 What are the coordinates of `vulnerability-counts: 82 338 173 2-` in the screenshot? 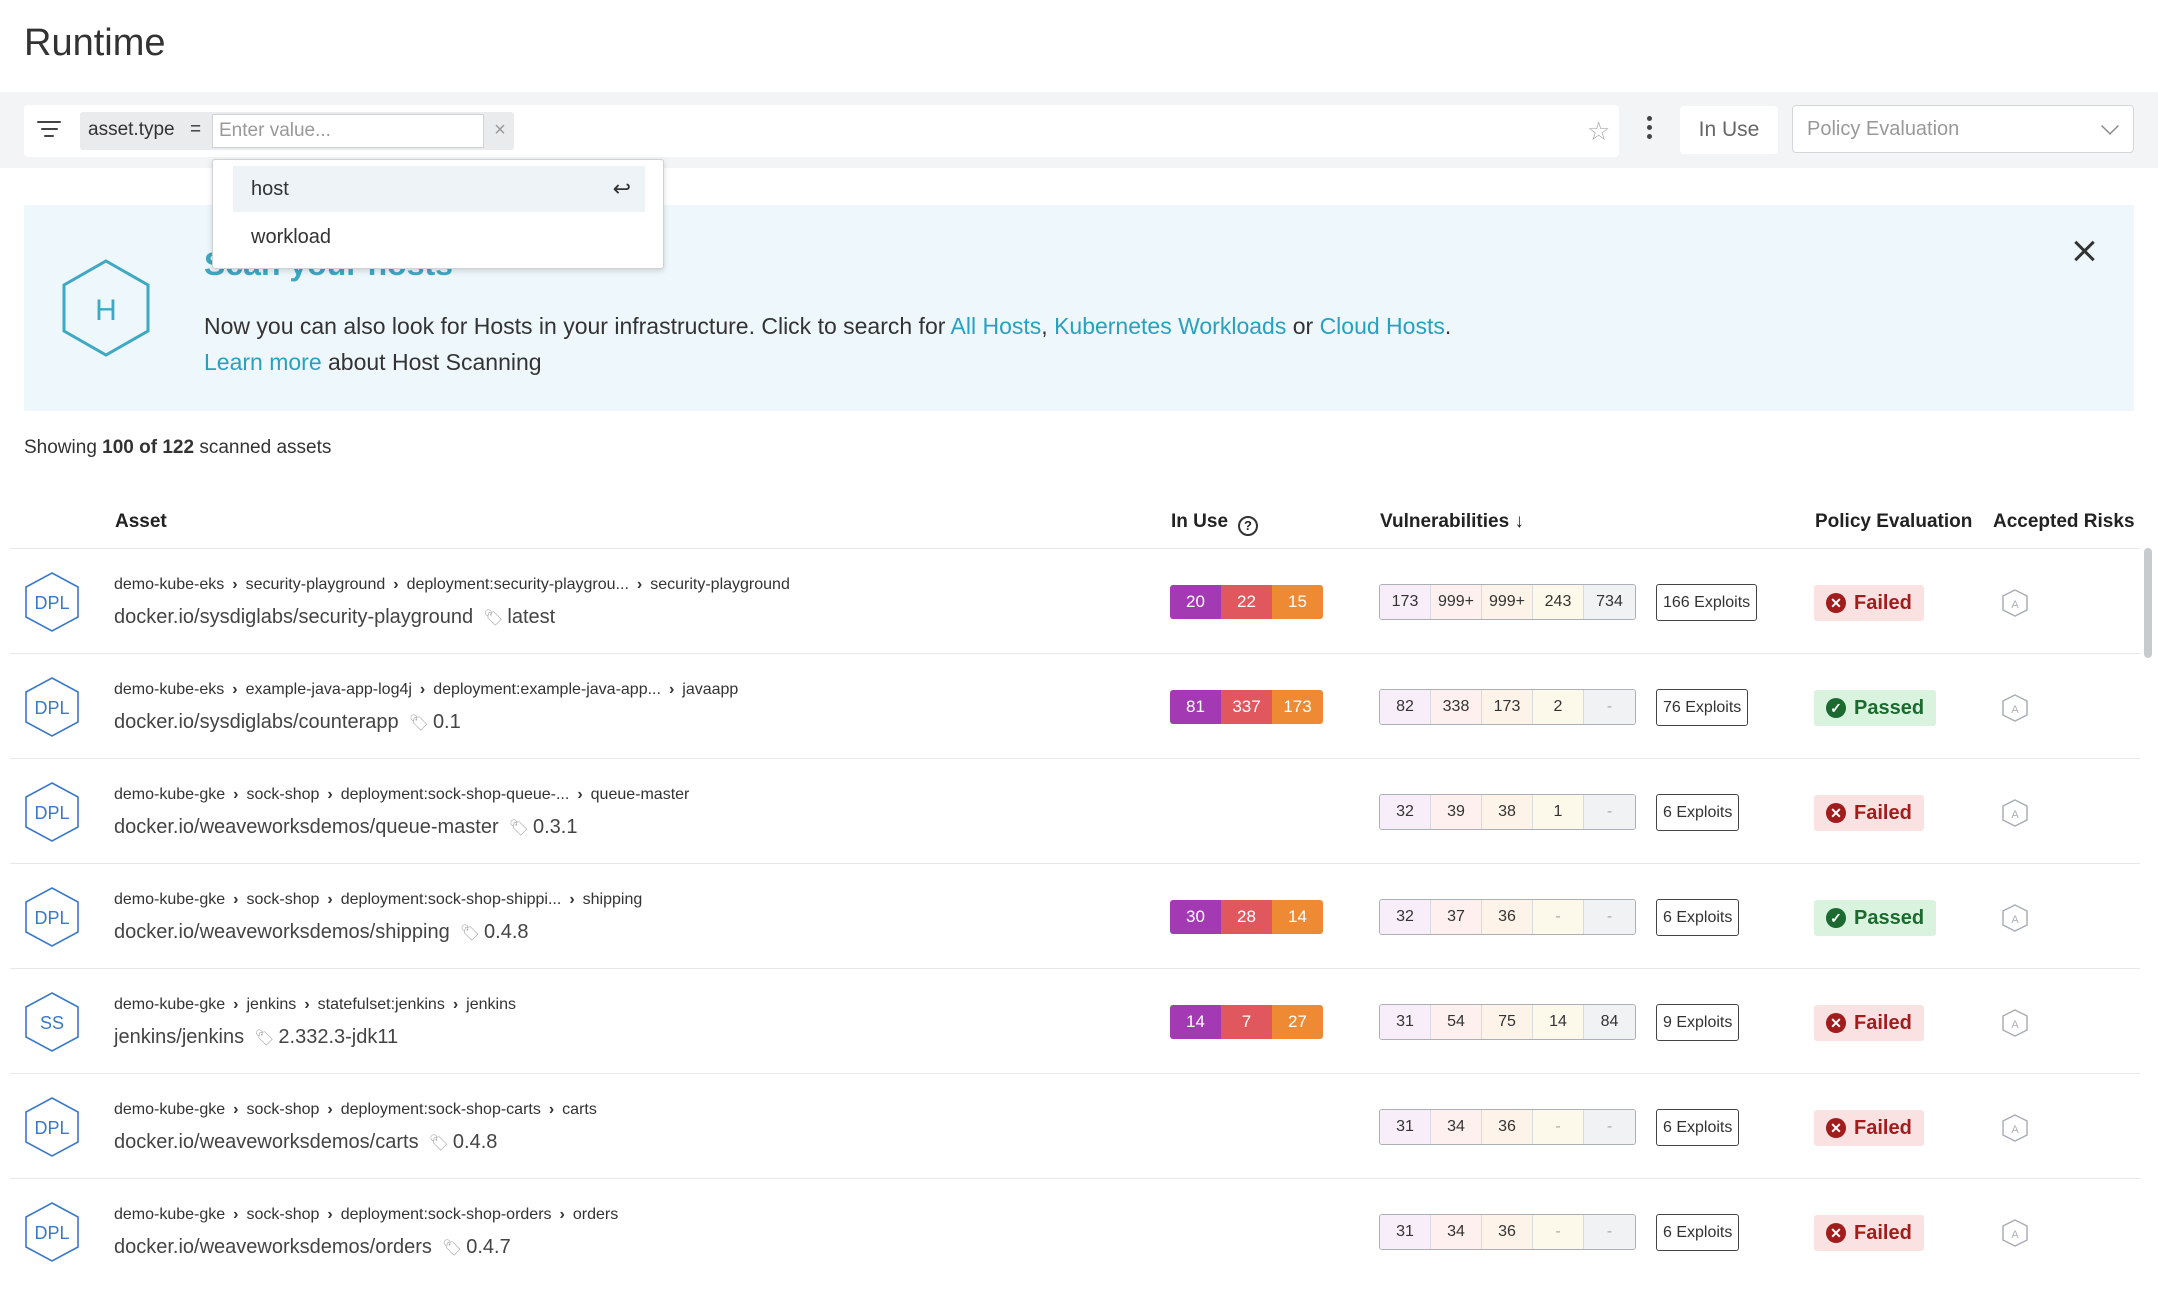 It's located at (1507, 707).